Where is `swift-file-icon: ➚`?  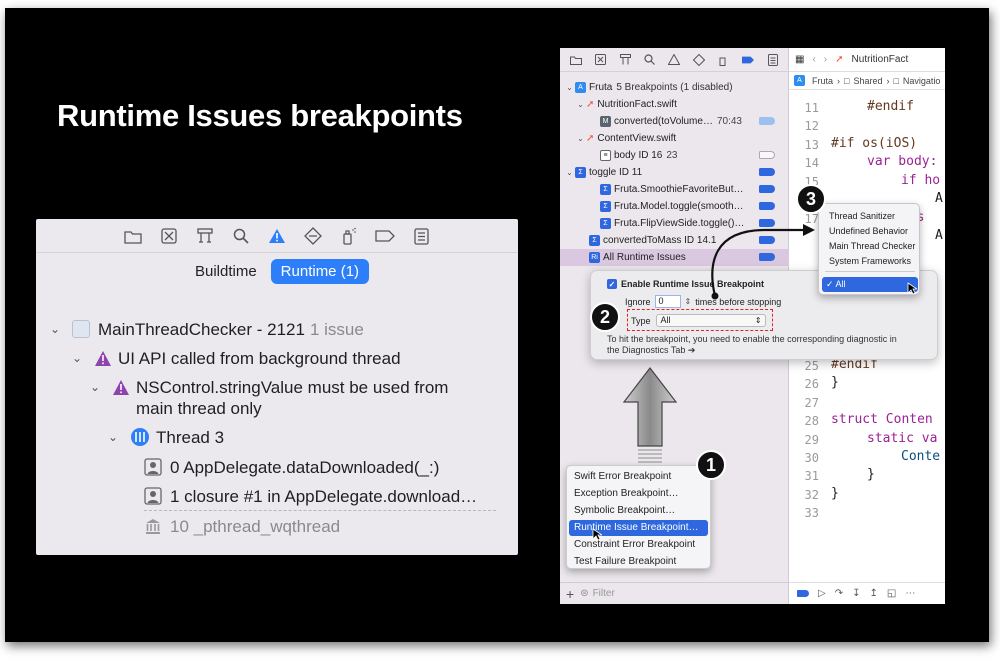
swift-file-icon: ➚ is located at coordinates (590, 138).